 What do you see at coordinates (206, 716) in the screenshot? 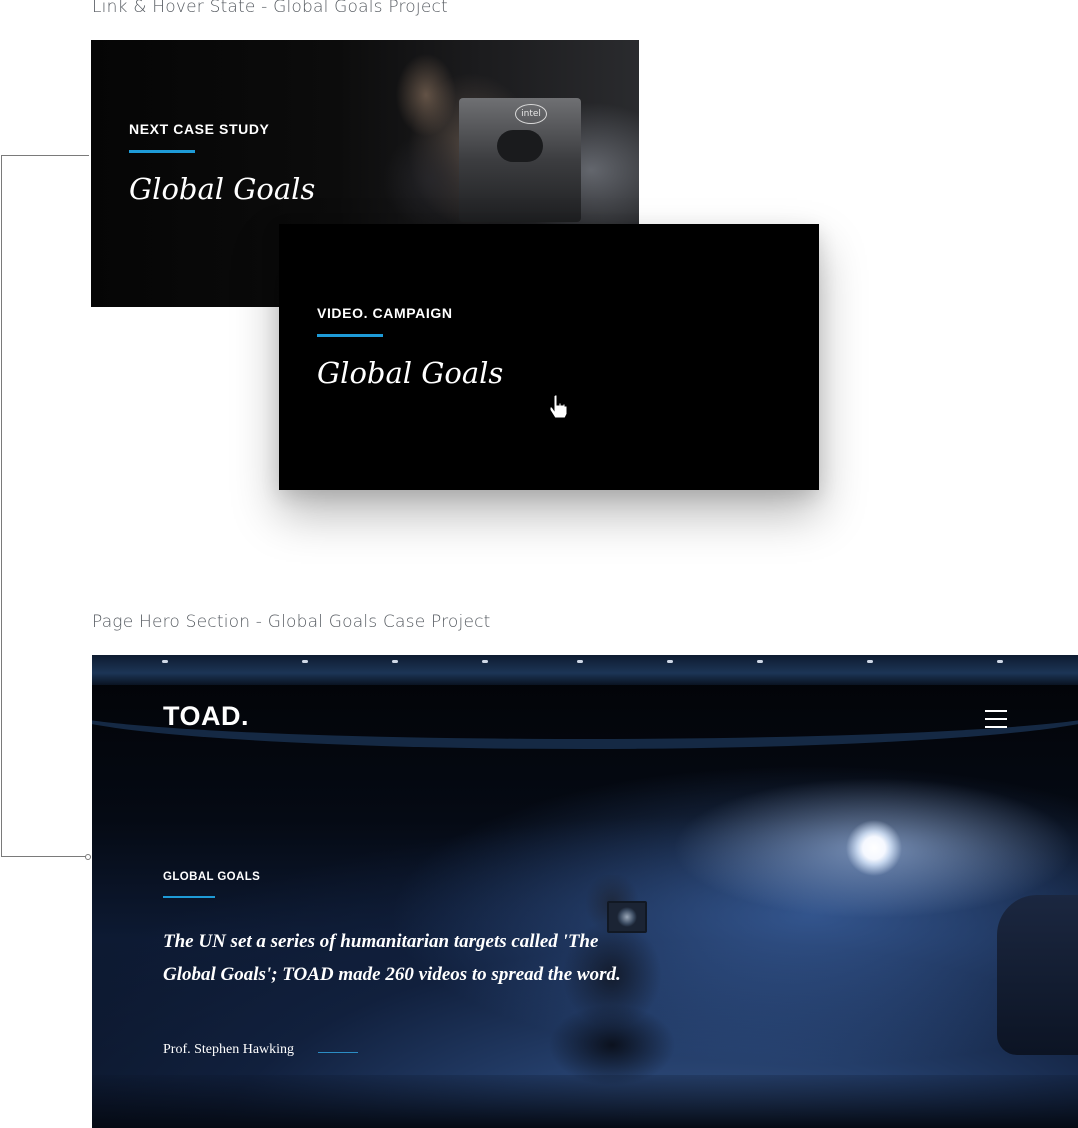
I see `toad-logo: TOAD.` at bounding box center [206, 716].